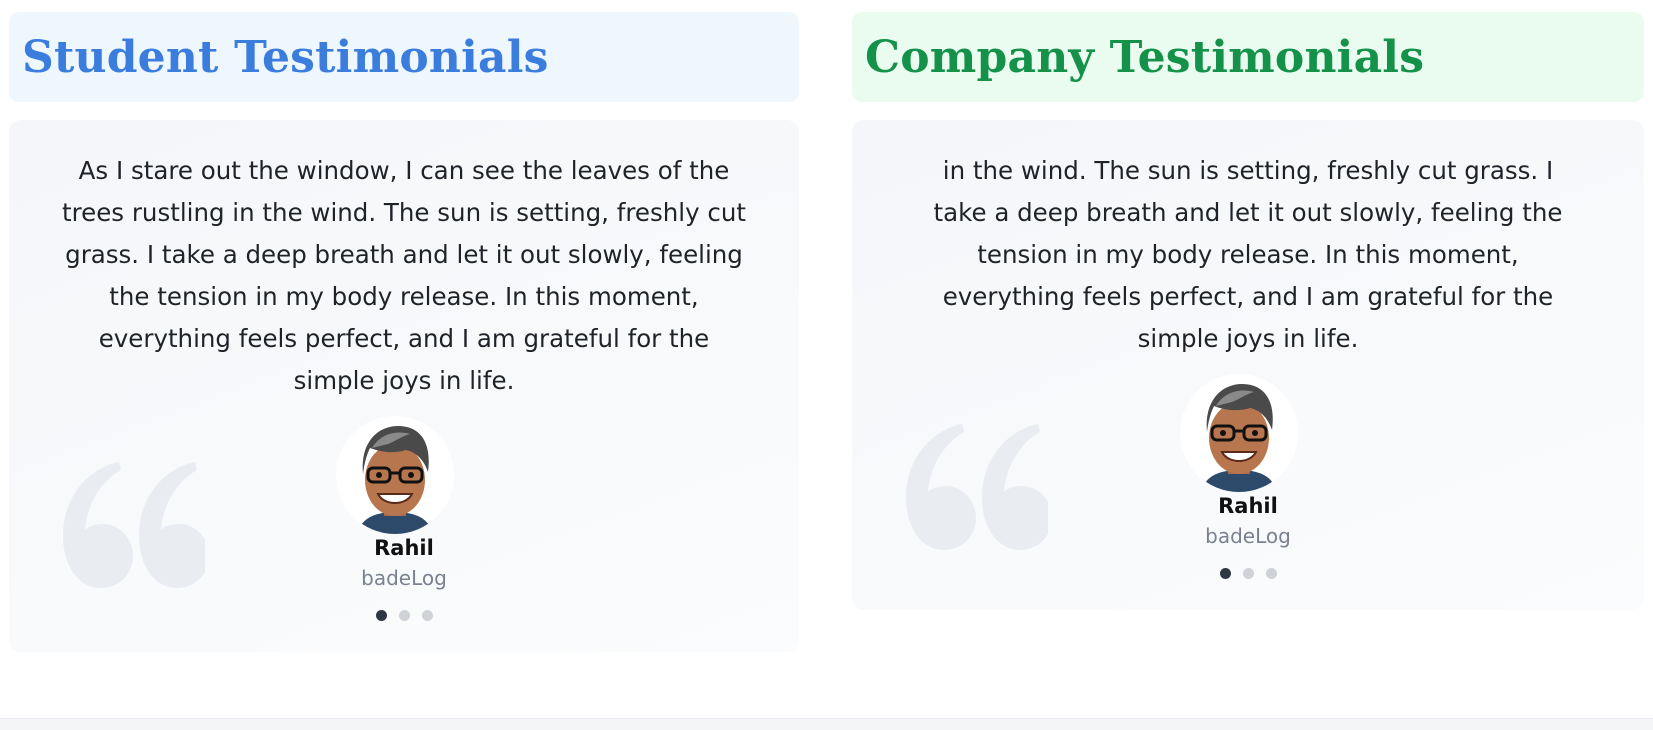 Image resolution: width=1653 pixels, height=730 pixels. What do you see at coordinates (826, 724) in the screenshot?
I see `footer-divider` at bounding box center [826, 724].